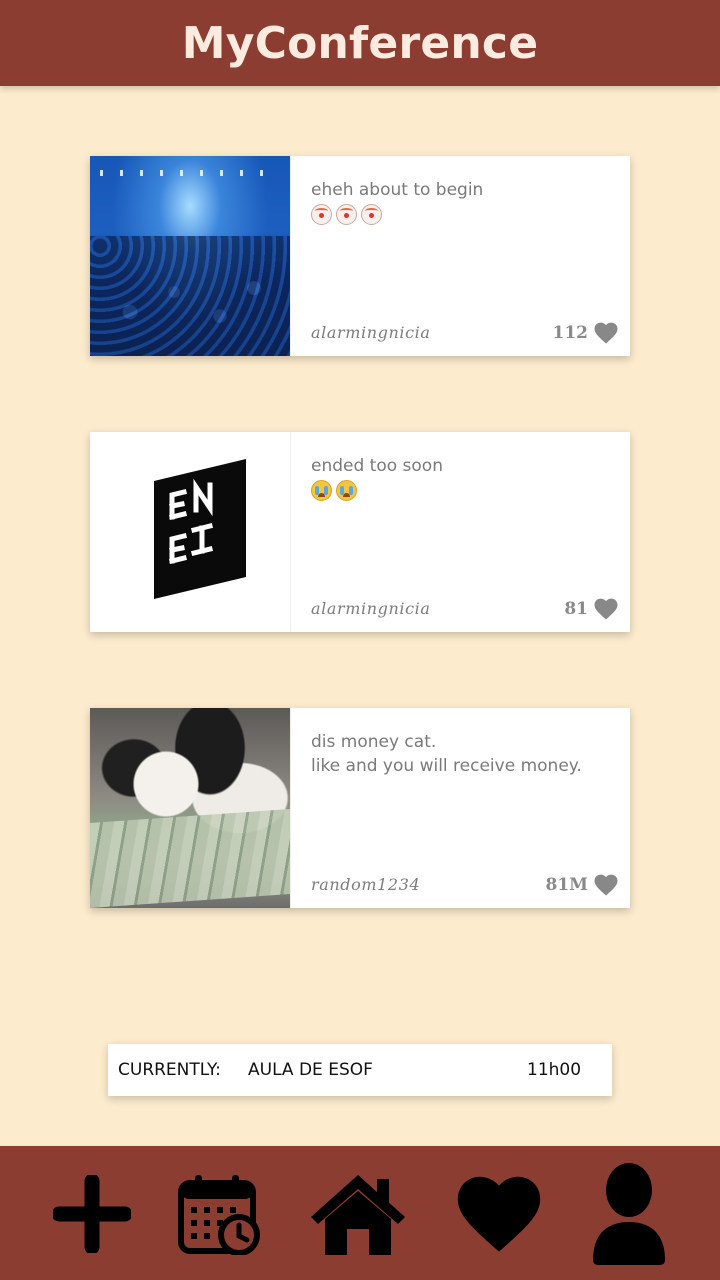 This screenshot has height=1280, width=720. I want to click on user-icon, so click(629, 1214).